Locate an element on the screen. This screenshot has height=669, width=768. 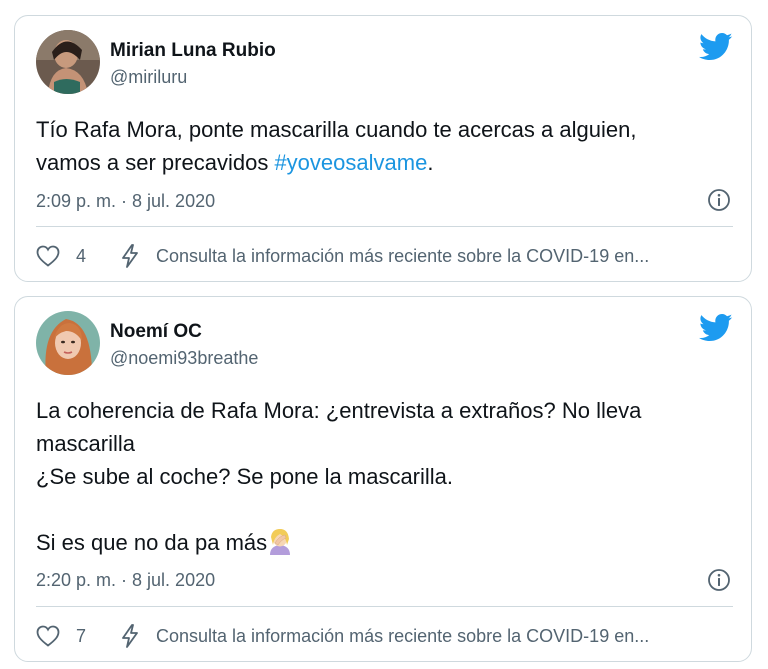
tweet-text-end: . is located at coordinates (430, 162).